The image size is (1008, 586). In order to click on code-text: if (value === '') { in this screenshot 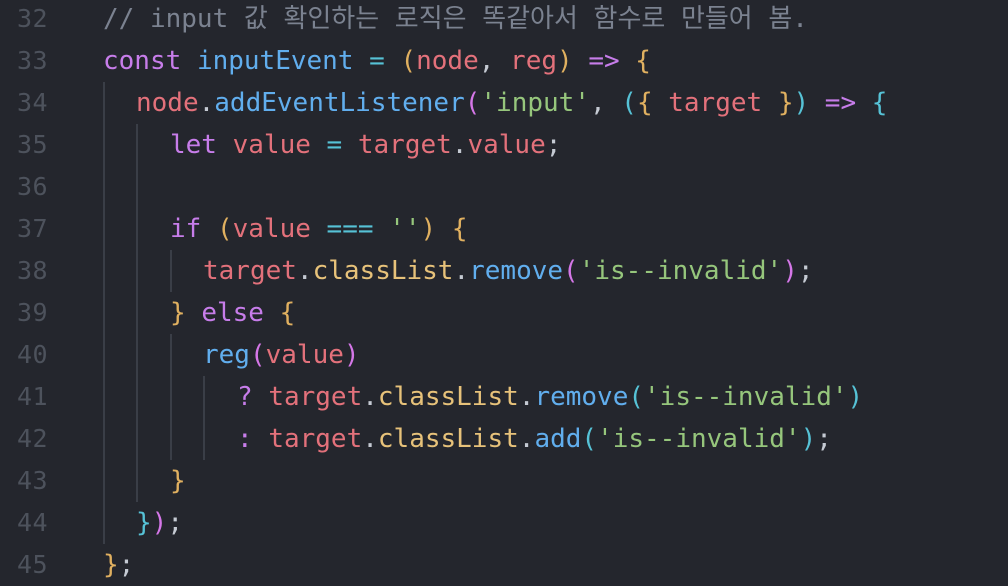, I will do `click(318, 229)`.